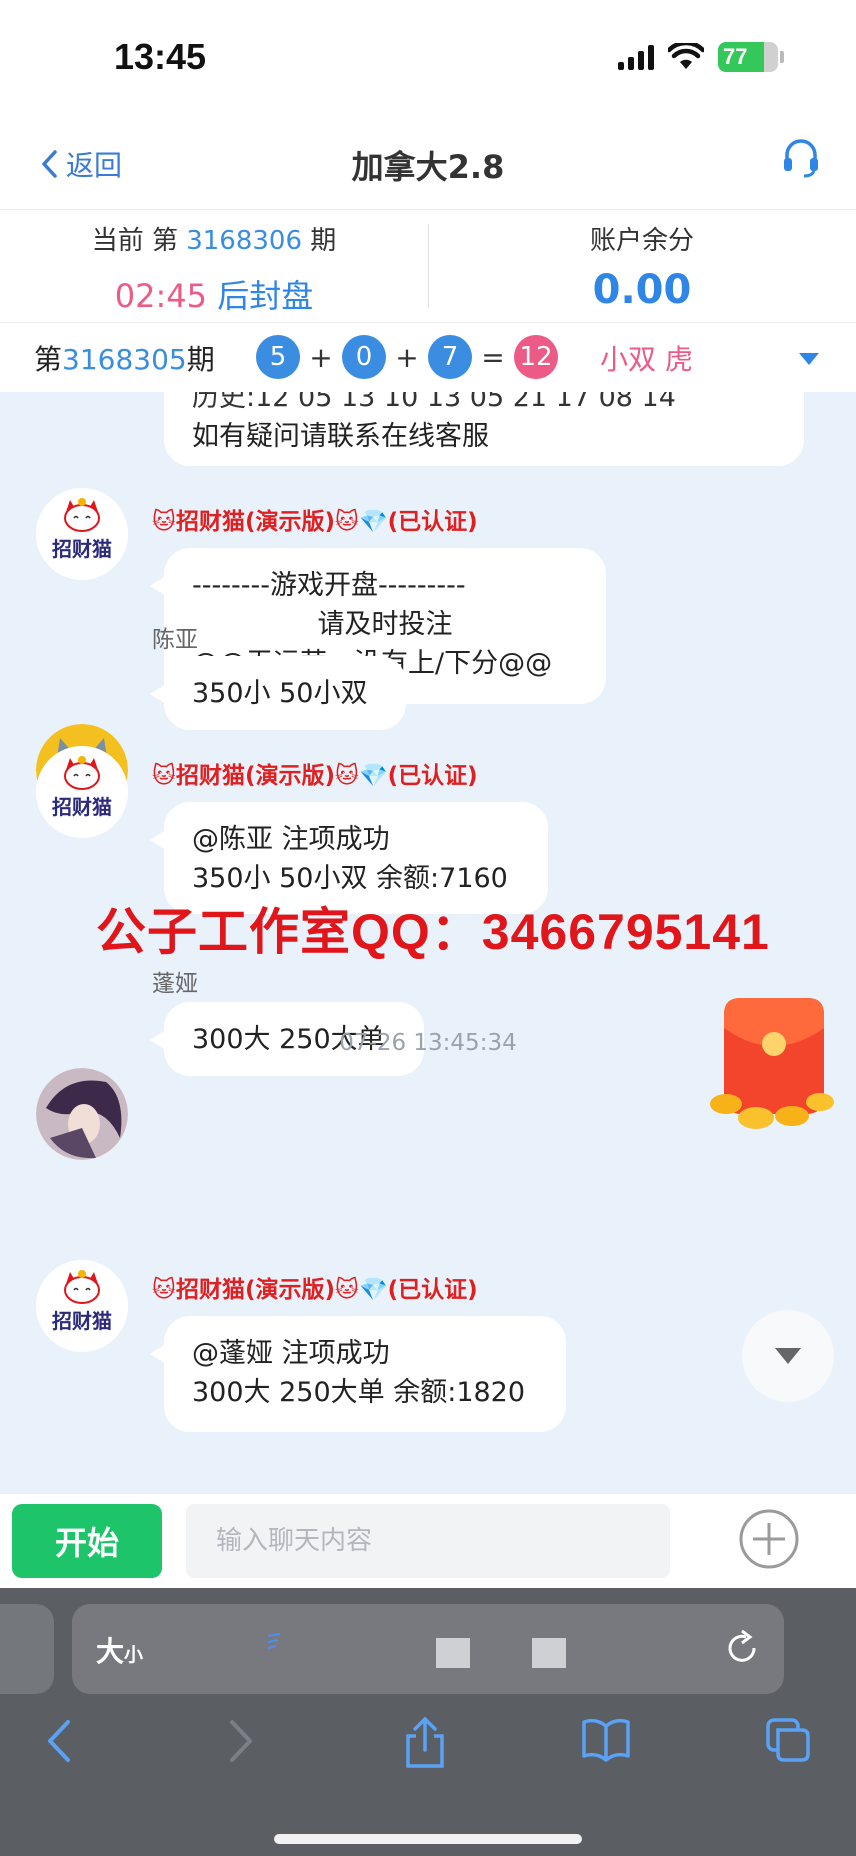 This screenshot has height=1856, width=856. Describe the element at coordinates (646, 359) in the screenshot. I see `result-tags: 小双 虎` at that location.